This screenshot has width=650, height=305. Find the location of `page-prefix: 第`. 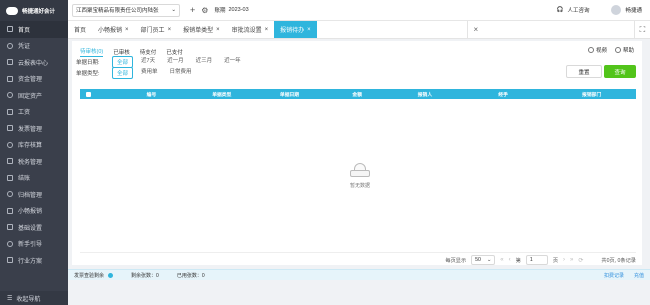

page-prefix: 第 is located at coordinates (518, 260).